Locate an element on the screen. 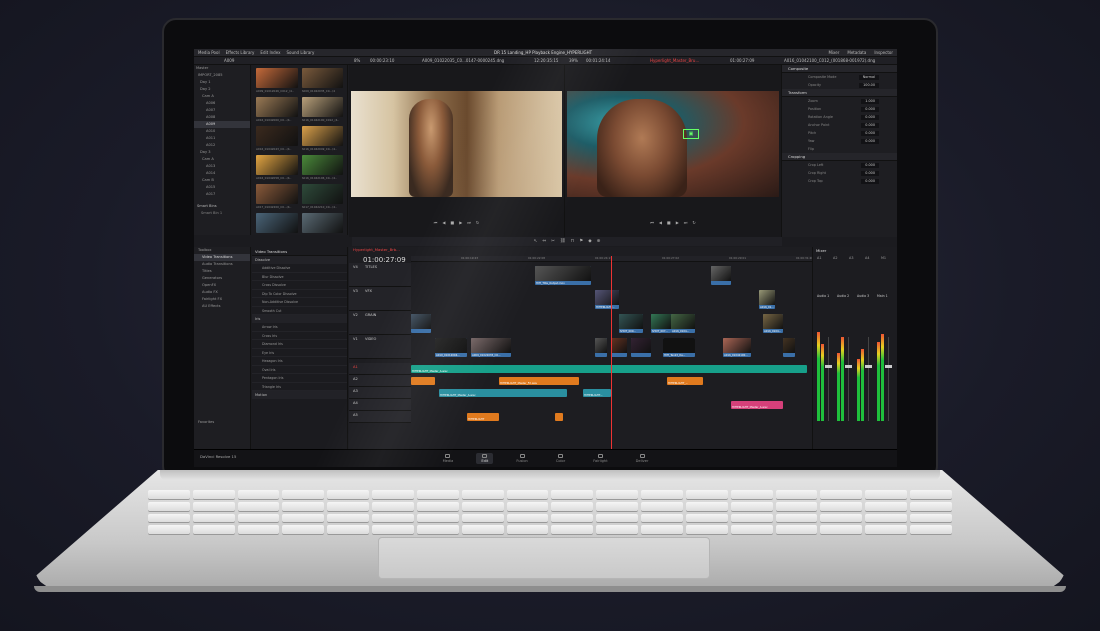 This screenshot has height=631, width=1100. transition-item: Pentagon Iris is located at coordinates (299, 378).